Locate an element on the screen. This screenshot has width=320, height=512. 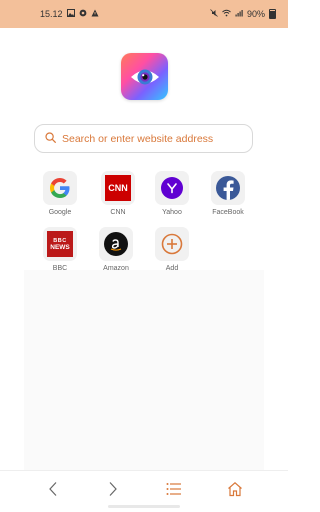
status-right: 90% is located at coordinates (243, 14).